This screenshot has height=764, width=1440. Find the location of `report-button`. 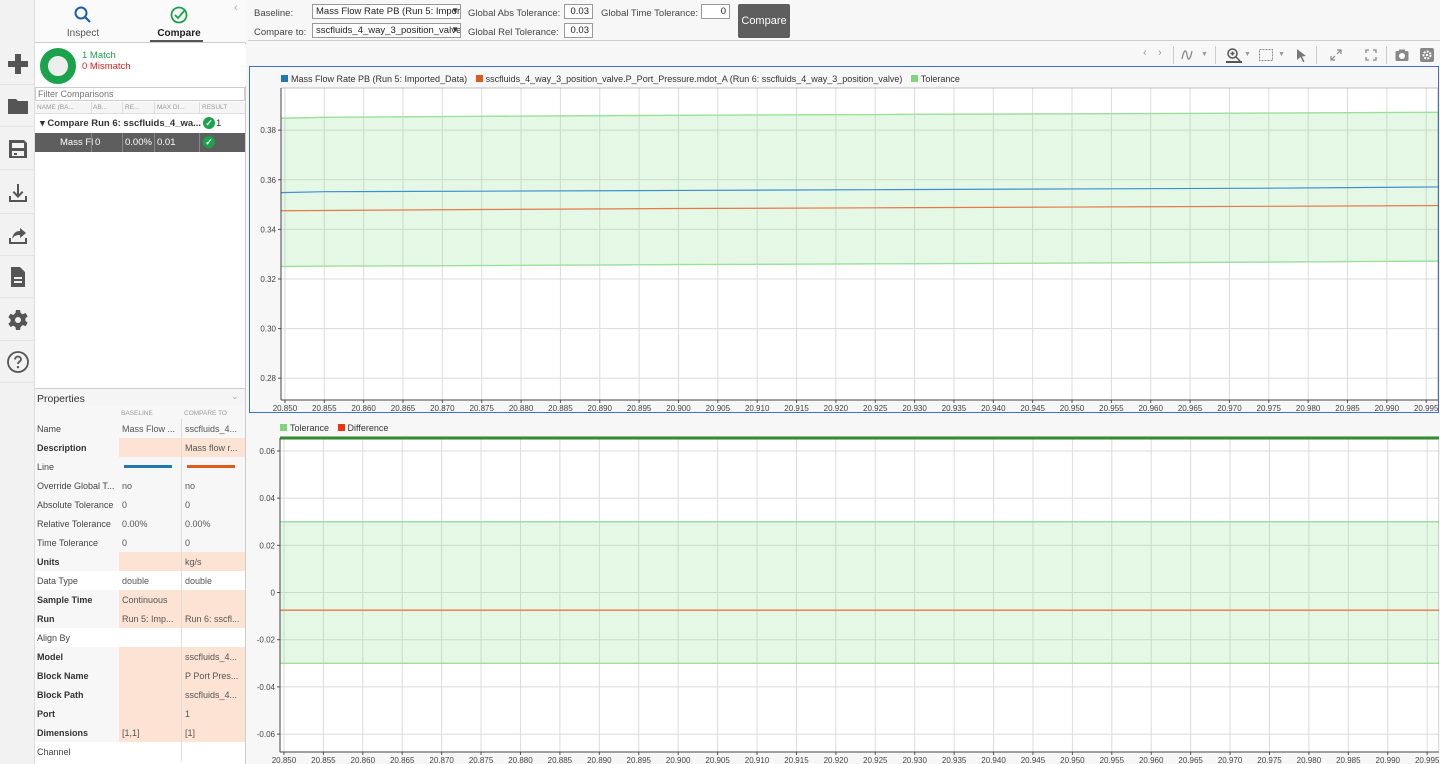

report-button is located at coordinates (17, 277).